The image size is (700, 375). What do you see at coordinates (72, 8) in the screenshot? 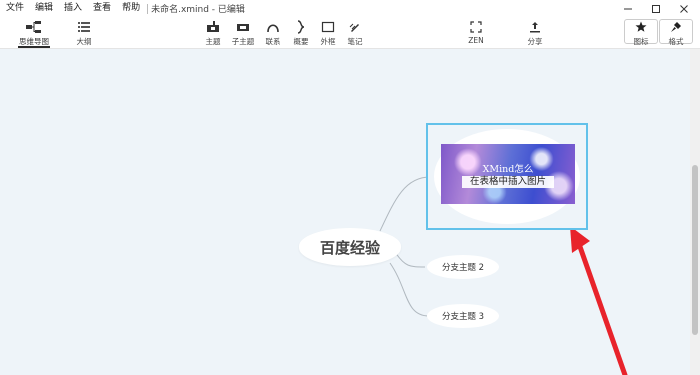
I see `menu-insert: 插入` at bounding box center [72, 8].